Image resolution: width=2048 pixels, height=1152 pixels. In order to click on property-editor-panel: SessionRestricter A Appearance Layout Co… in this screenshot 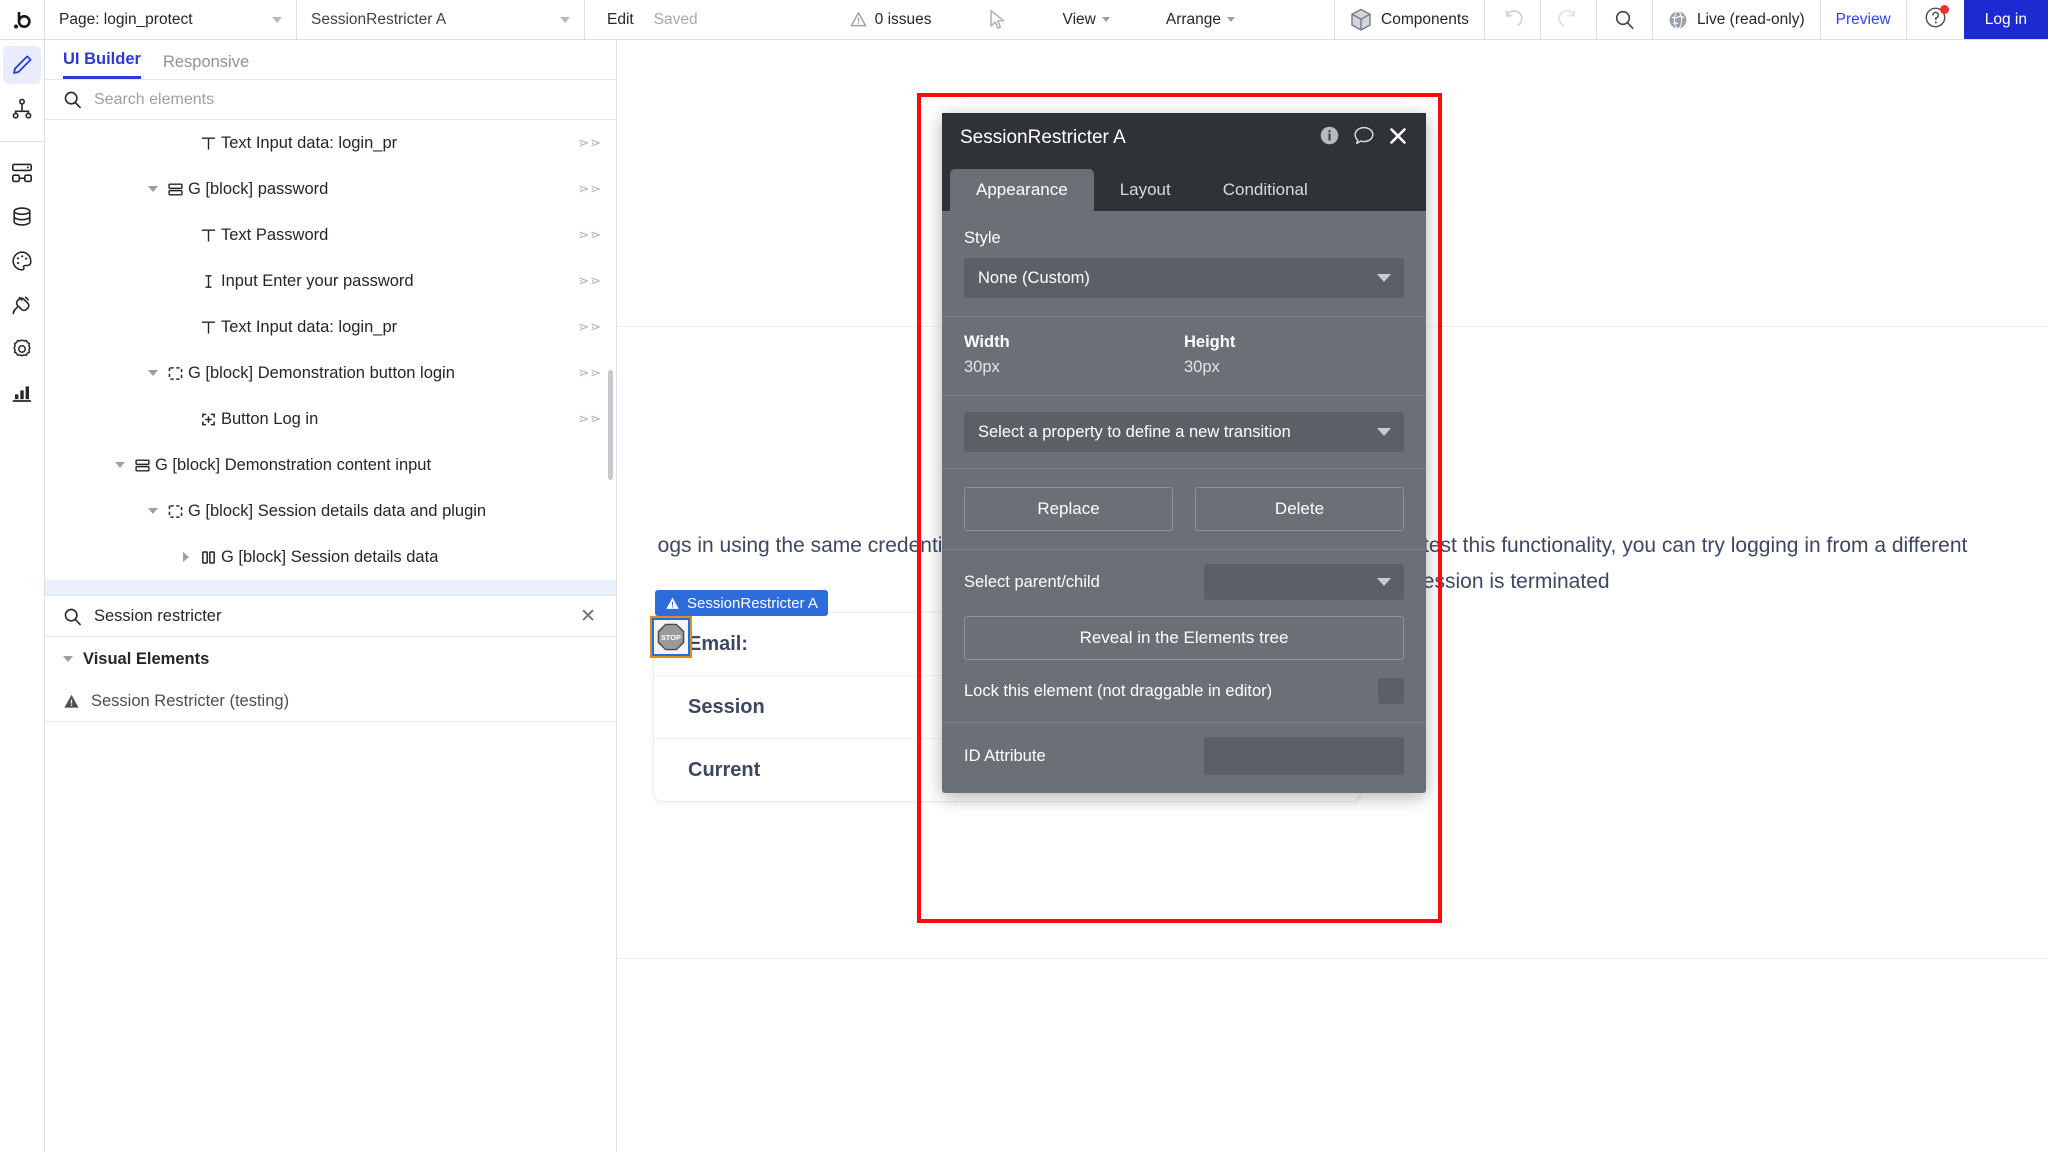, I will do `click(1184, 453)`.